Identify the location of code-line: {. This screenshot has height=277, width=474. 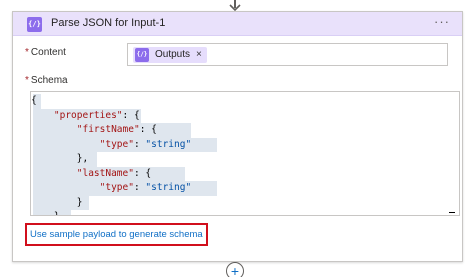
(236, 101).